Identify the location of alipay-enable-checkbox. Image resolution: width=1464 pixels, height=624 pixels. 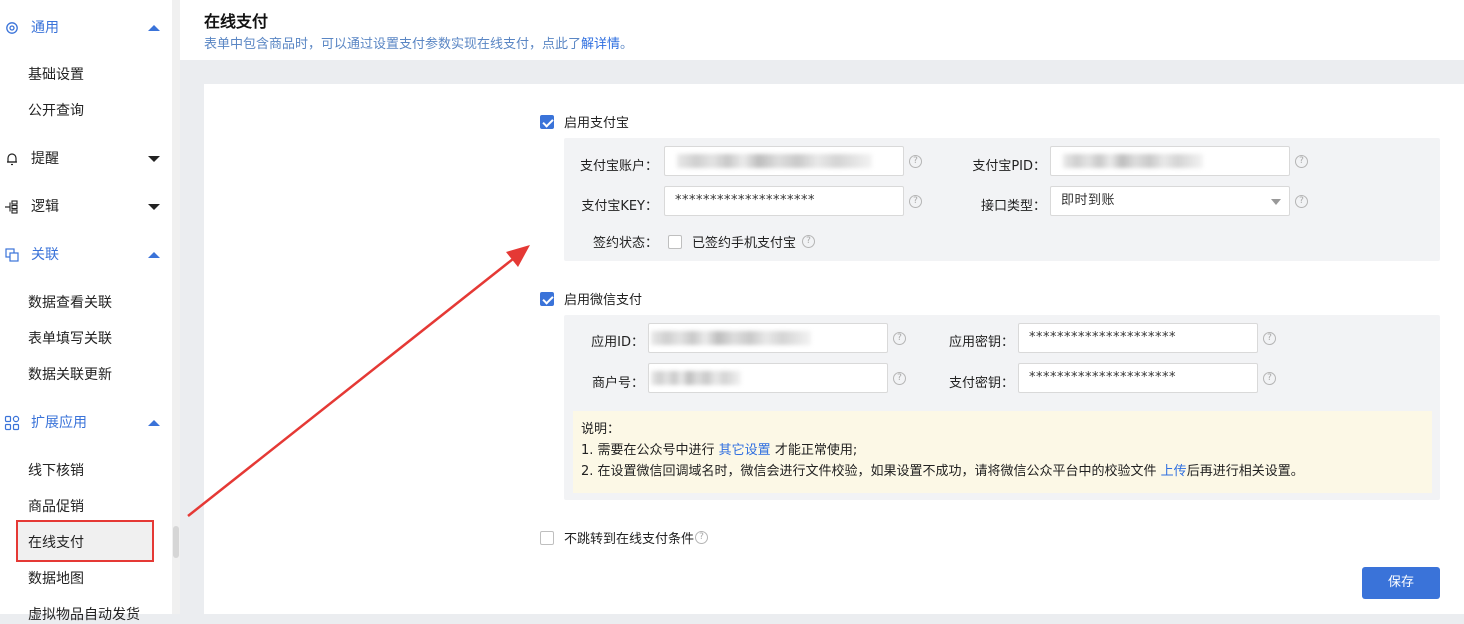
(547, 121).